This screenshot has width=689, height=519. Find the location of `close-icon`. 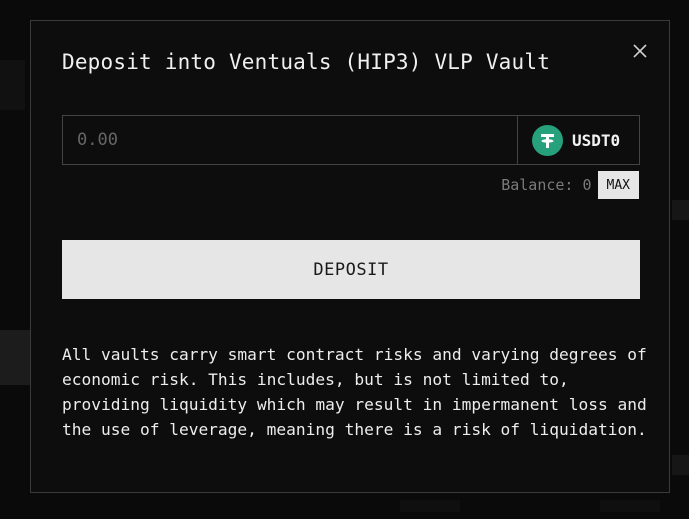

close-icon is located at coordinates (640, 51).